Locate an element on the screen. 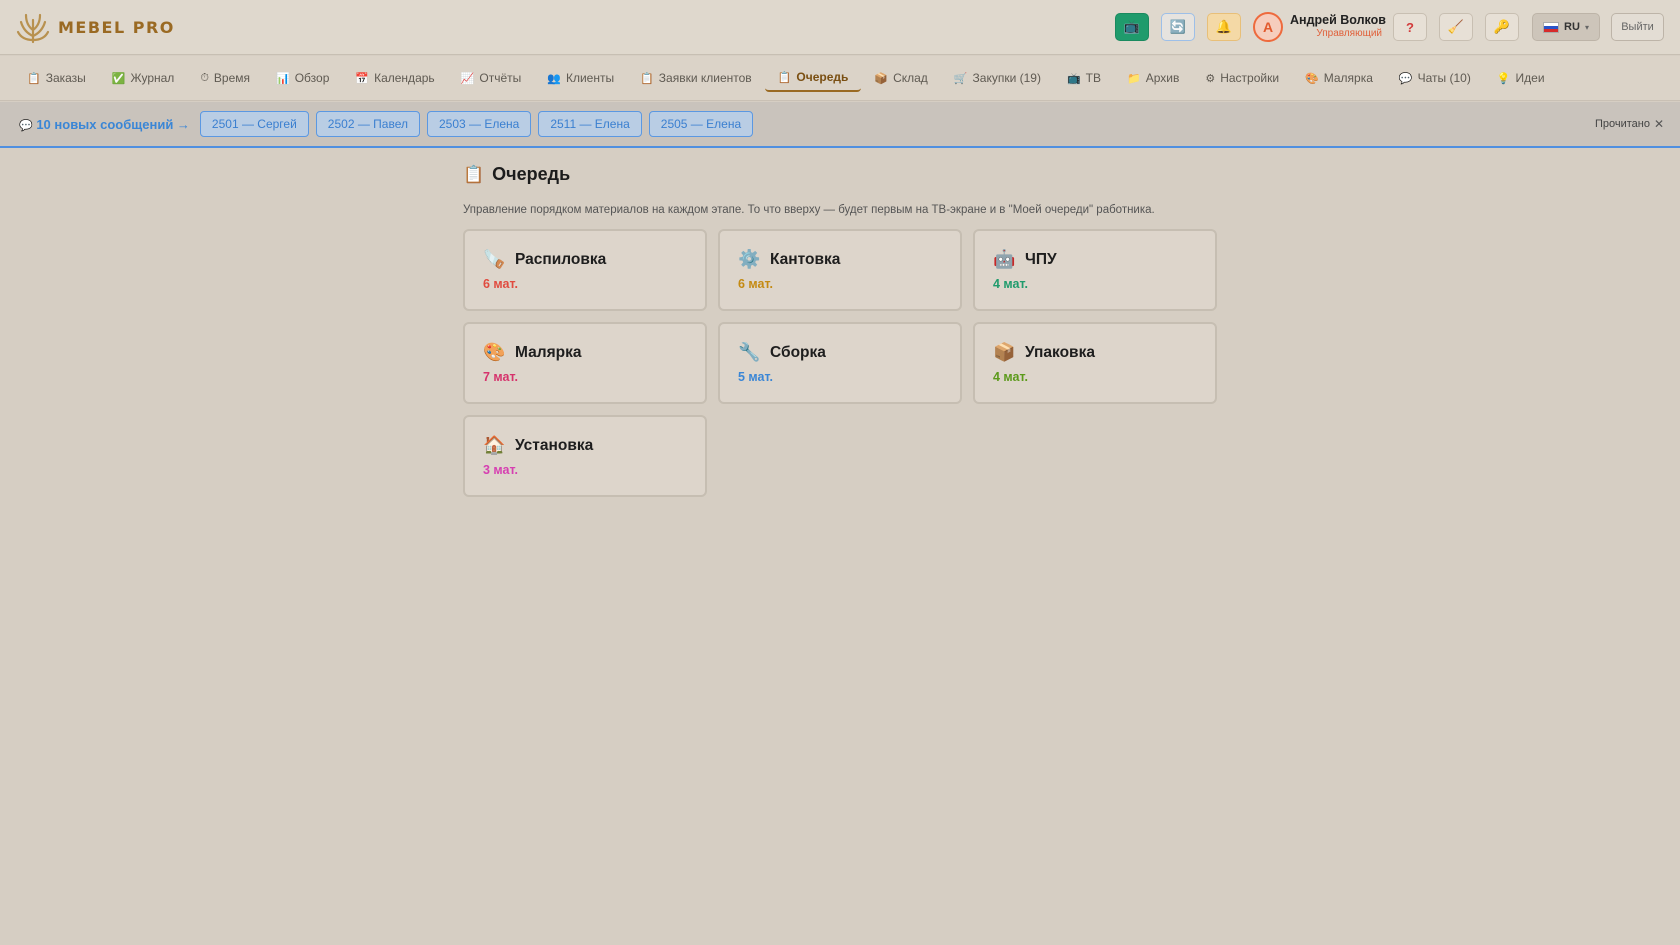 This screenshot has height=945, width=1680. message-chip: 2511 — Елена is located at coordinates (590, 124).